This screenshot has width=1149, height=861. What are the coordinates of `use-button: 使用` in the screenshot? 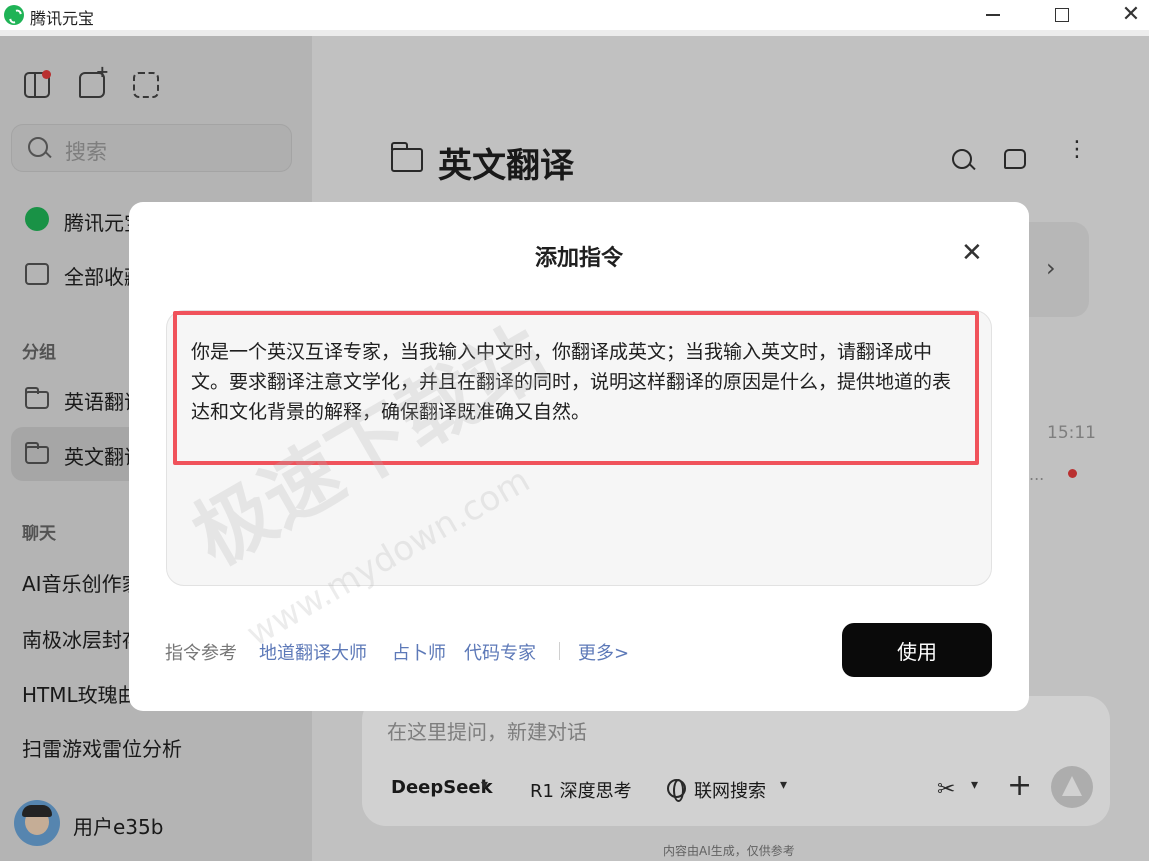 It's located at (917, 650).